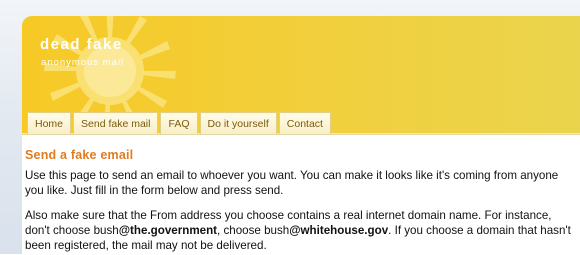  What do you see at coordinates (304, 123) in the screenshot?
I see `tab-contact: Contact` at bounding box center [304, 123].